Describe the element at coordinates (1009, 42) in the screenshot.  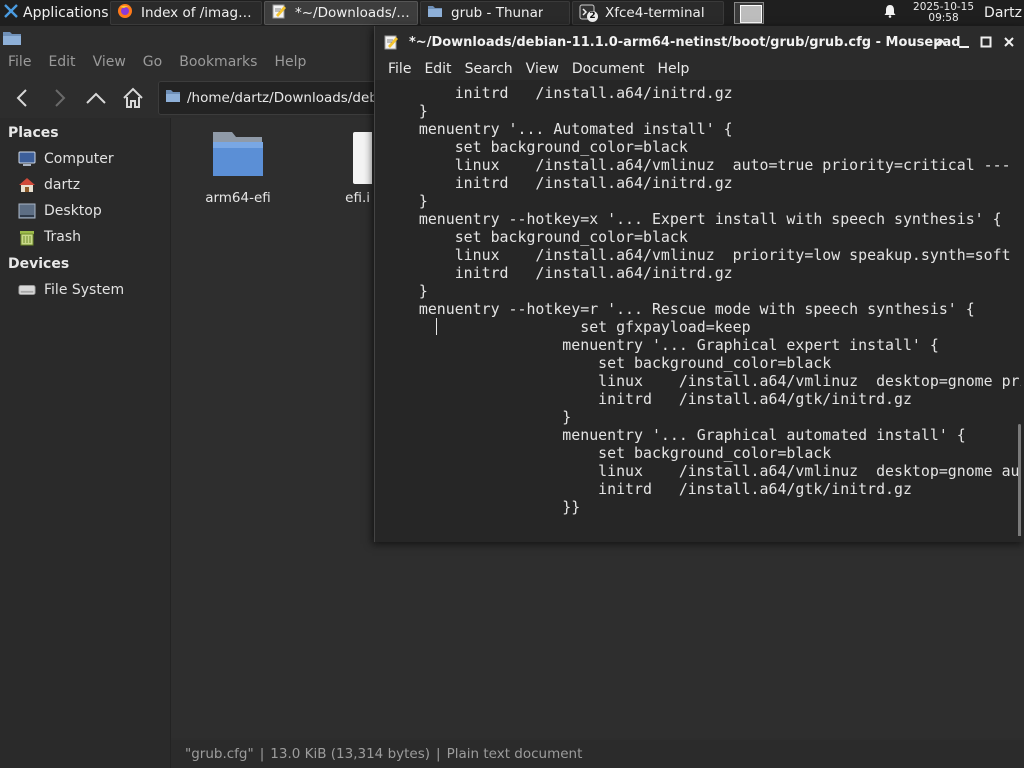
I see `close-icon` at that location.